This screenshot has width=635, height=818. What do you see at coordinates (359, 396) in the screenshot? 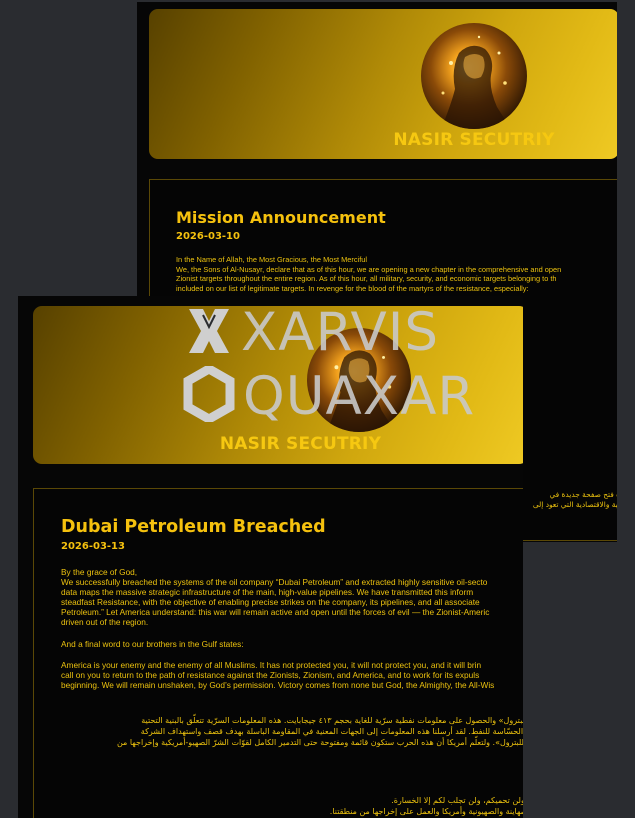
I see `watermark-line-2: QUAXAR` at bounding box center [359, 396].